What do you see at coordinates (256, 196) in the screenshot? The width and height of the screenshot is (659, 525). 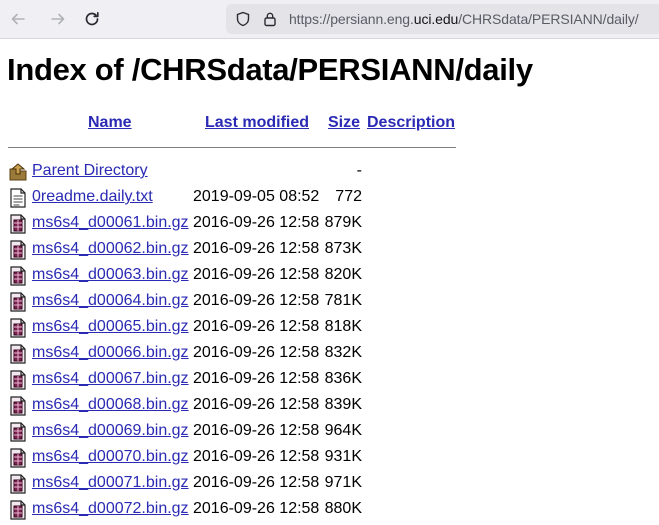 I see `file-date: 2019-09-05 08:52` at bounding box center [256, 196].